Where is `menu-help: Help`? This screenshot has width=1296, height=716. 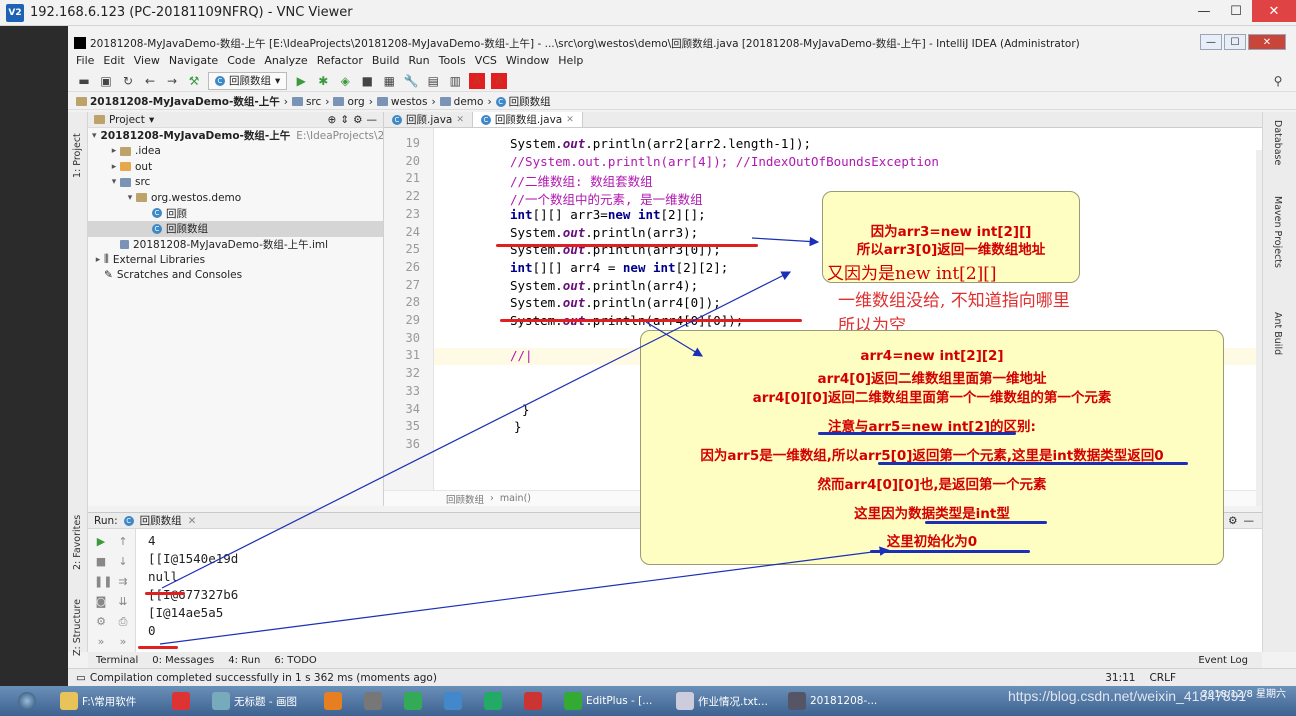
menu-help: Help is located at coordinates (570, 60).